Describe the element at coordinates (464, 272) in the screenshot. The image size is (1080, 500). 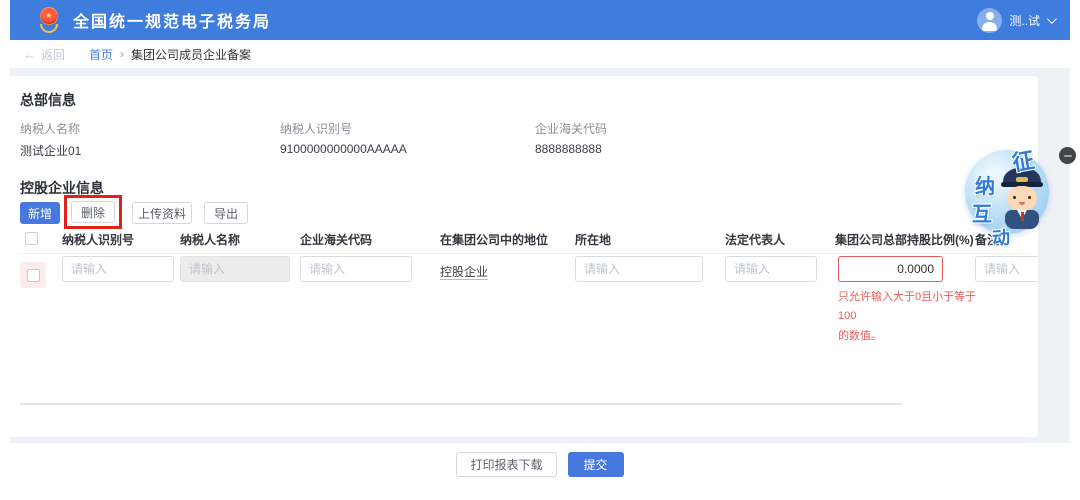
I see `position-value: 控股企业` at that location.